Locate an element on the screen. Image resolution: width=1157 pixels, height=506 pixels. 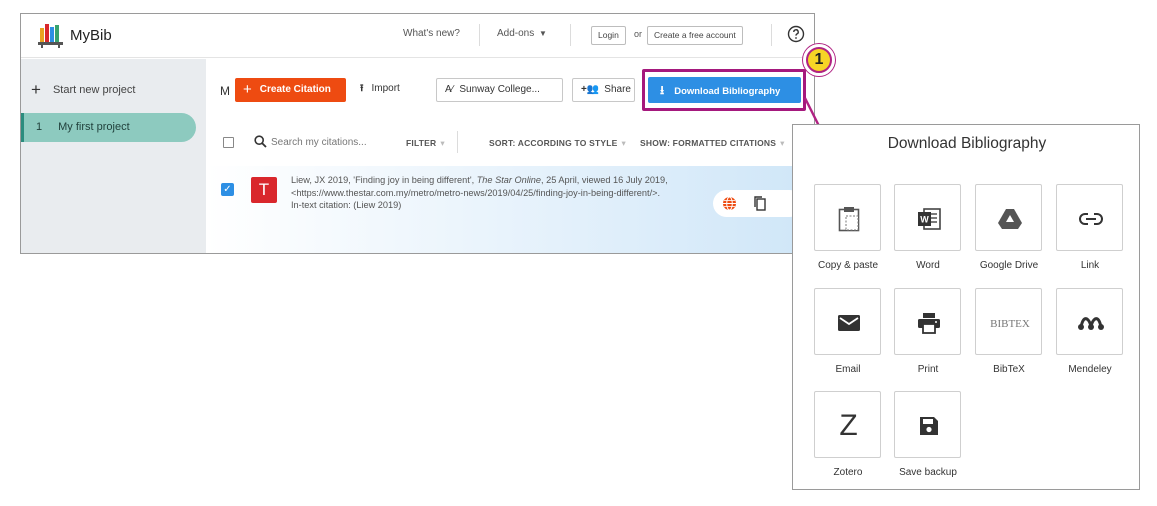
or-text: or is located at coordinates (638, 34).